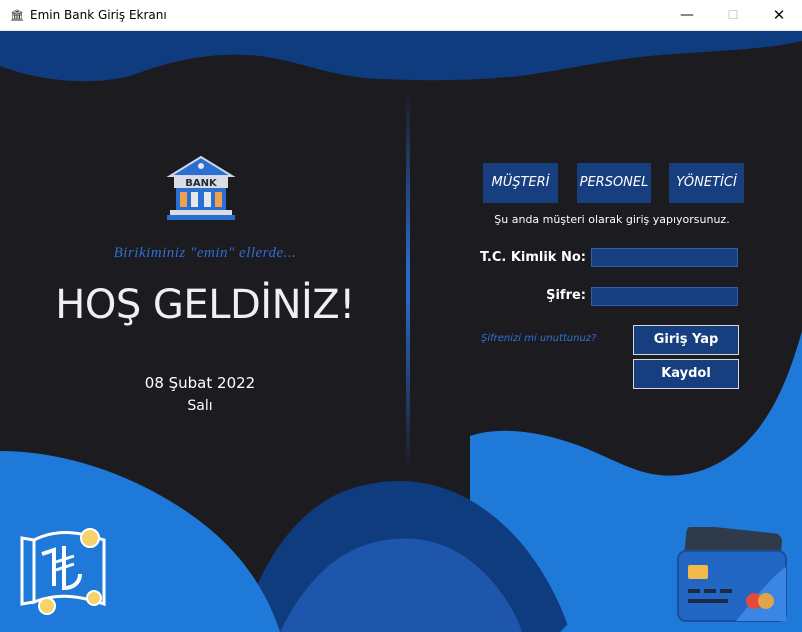  What do you see at coordinates (200, 383) in the screenshot?
I see `date-text: 08 Şubat 2022` at bounding box center [200, 383].